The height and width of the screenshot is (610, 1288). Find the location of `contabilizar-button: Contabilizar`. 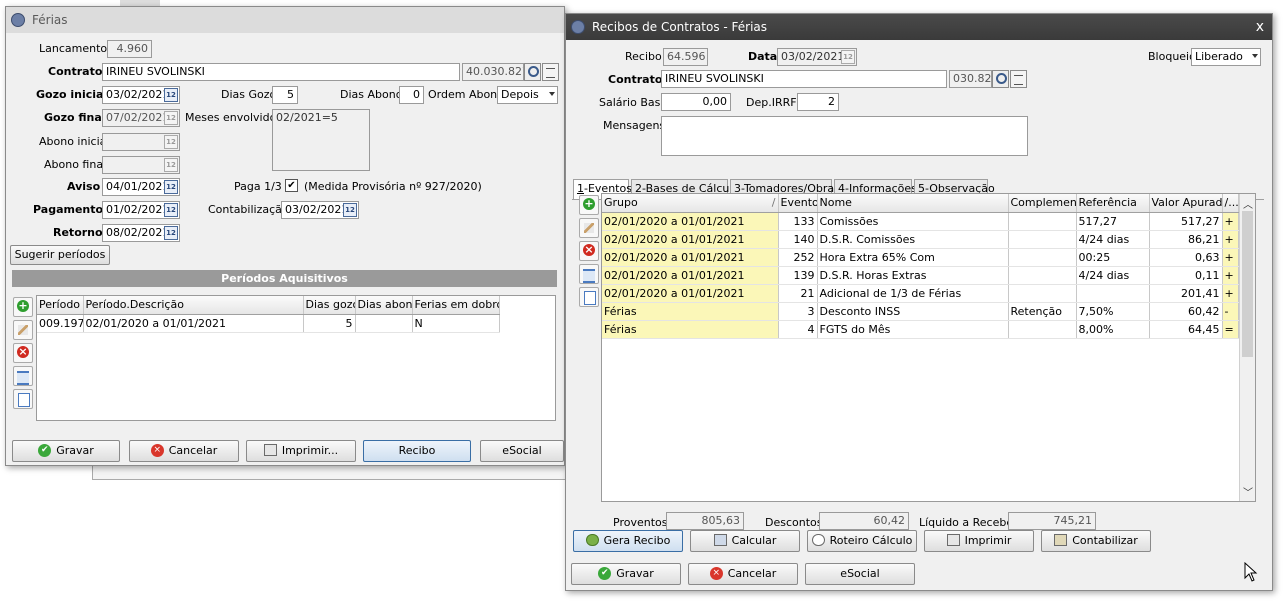

contabilizar-button: Contabilizar is located at coordinates (1096, 541).